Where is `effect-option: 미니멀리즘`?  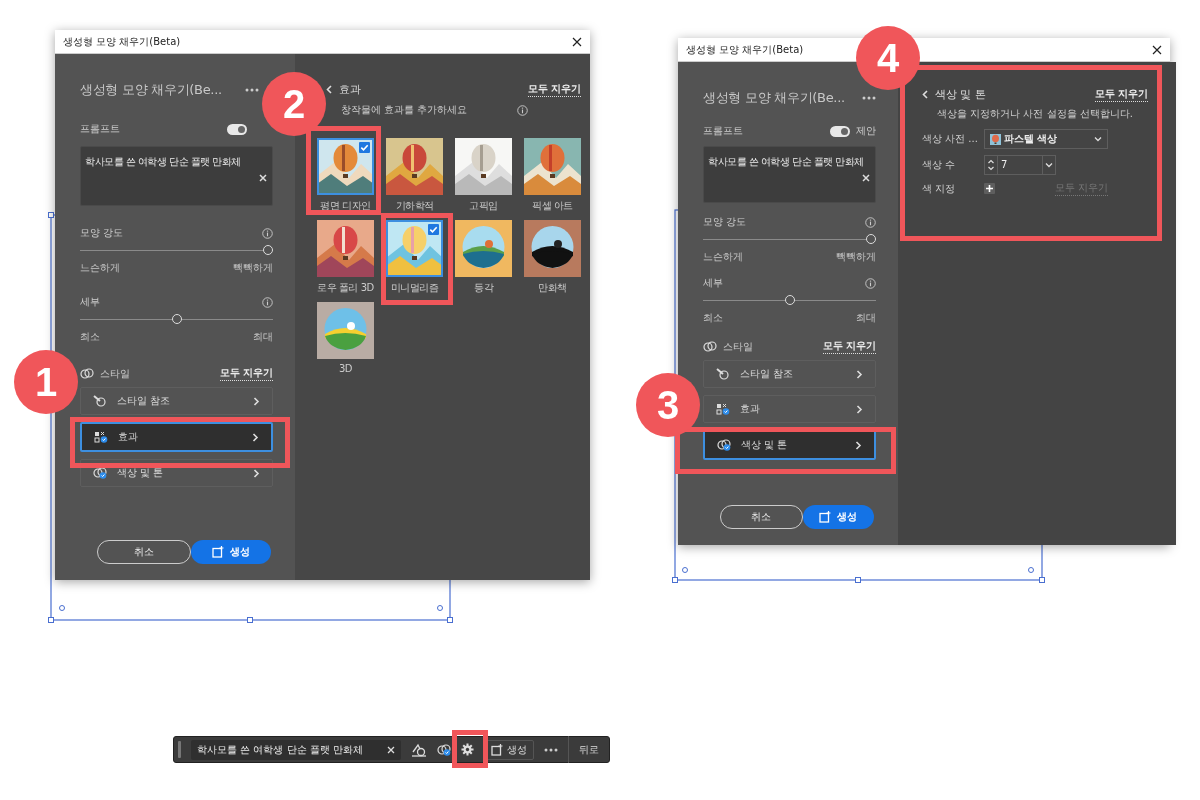 effect-option: 미니멀리즘 is located at coordinates (414, 257).